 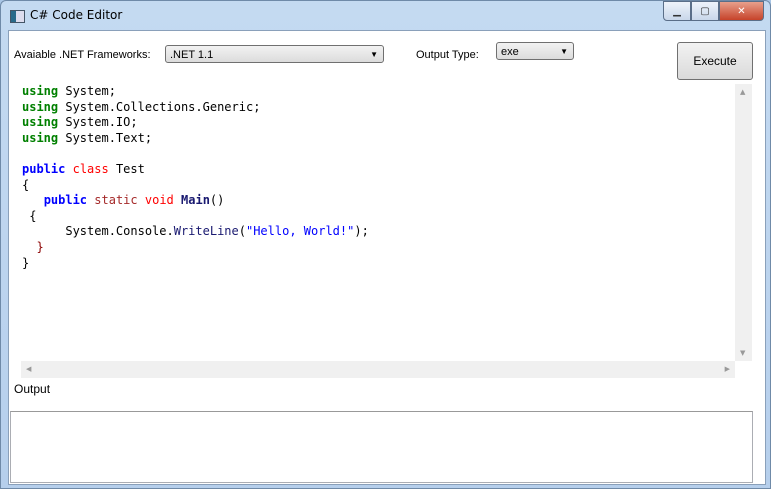 What do you see at coordinates (274, 54) in the screenshot?
I see `framework-select: .NET 1.1 ▼` at bounding box center [274, 54].